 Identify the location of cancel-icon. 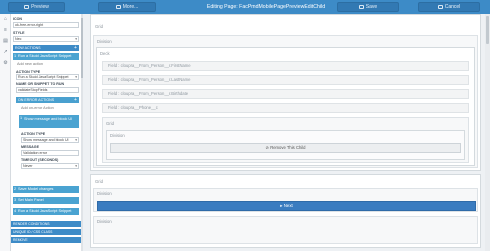
(440, 7).